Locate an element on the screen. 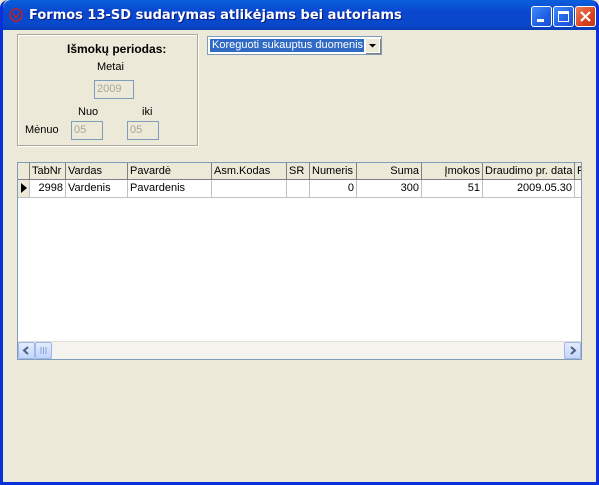 This screenshot has height=485, width=599. app-icon is located at coordinates (16, 15).